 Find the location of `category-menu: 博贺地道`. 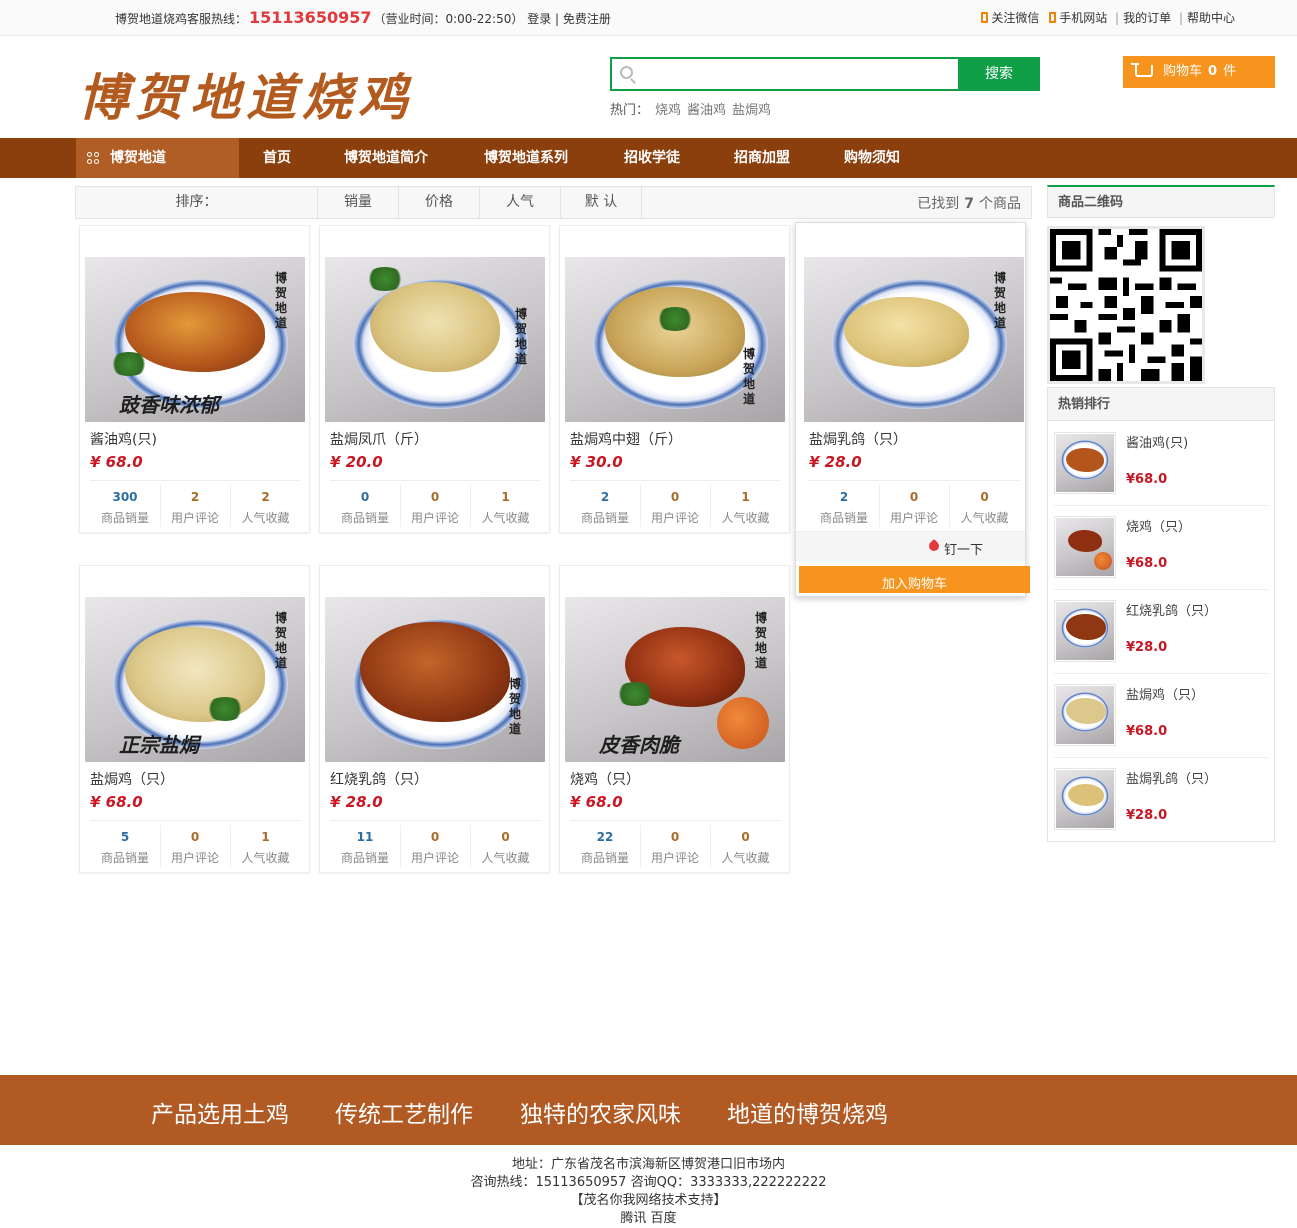

category-menu: 博贺地道 is located at coordinates (157, 158).